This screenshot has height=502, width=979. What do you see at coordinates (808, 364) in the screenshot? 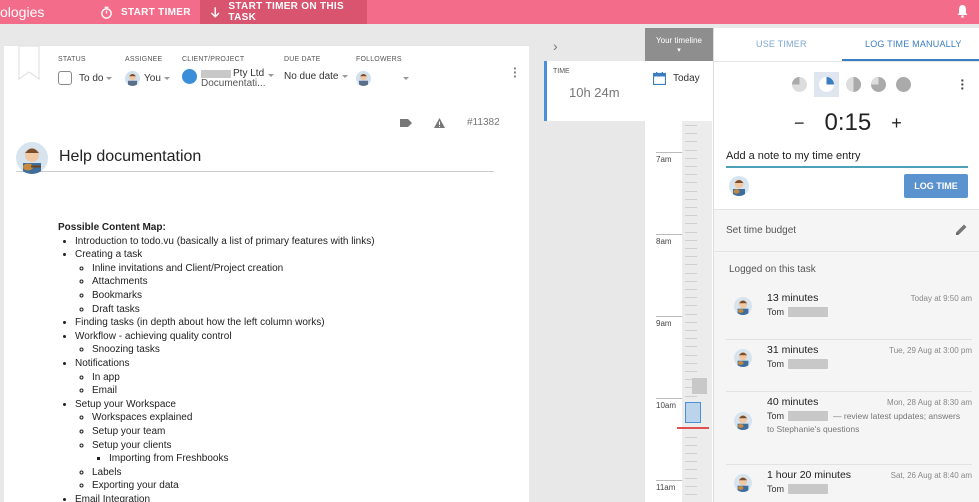
I see `redacted-text` at bounding box center [808, 364].